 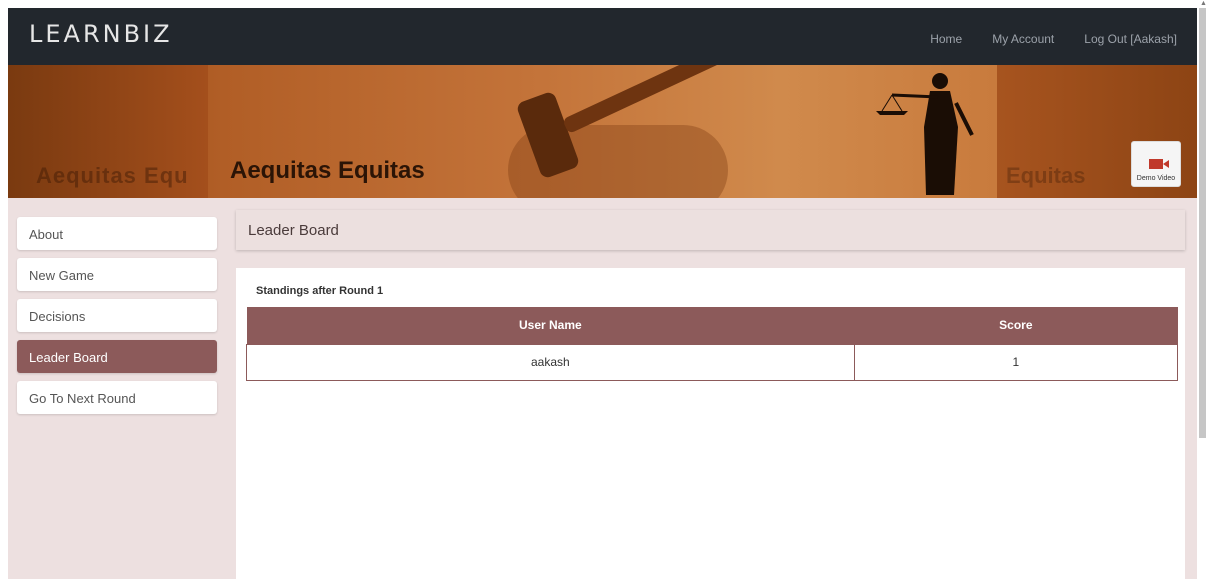 I want to click on sidebar-item-decisions: Decisions, so click(x=117, y=315).